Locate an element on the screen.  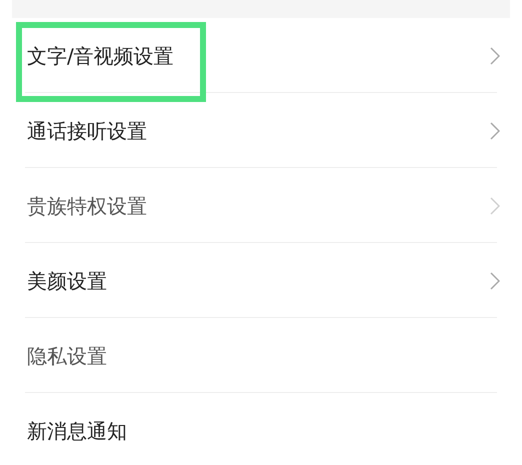
row-label: 隐私设置 is located at coordinates (67, 356).